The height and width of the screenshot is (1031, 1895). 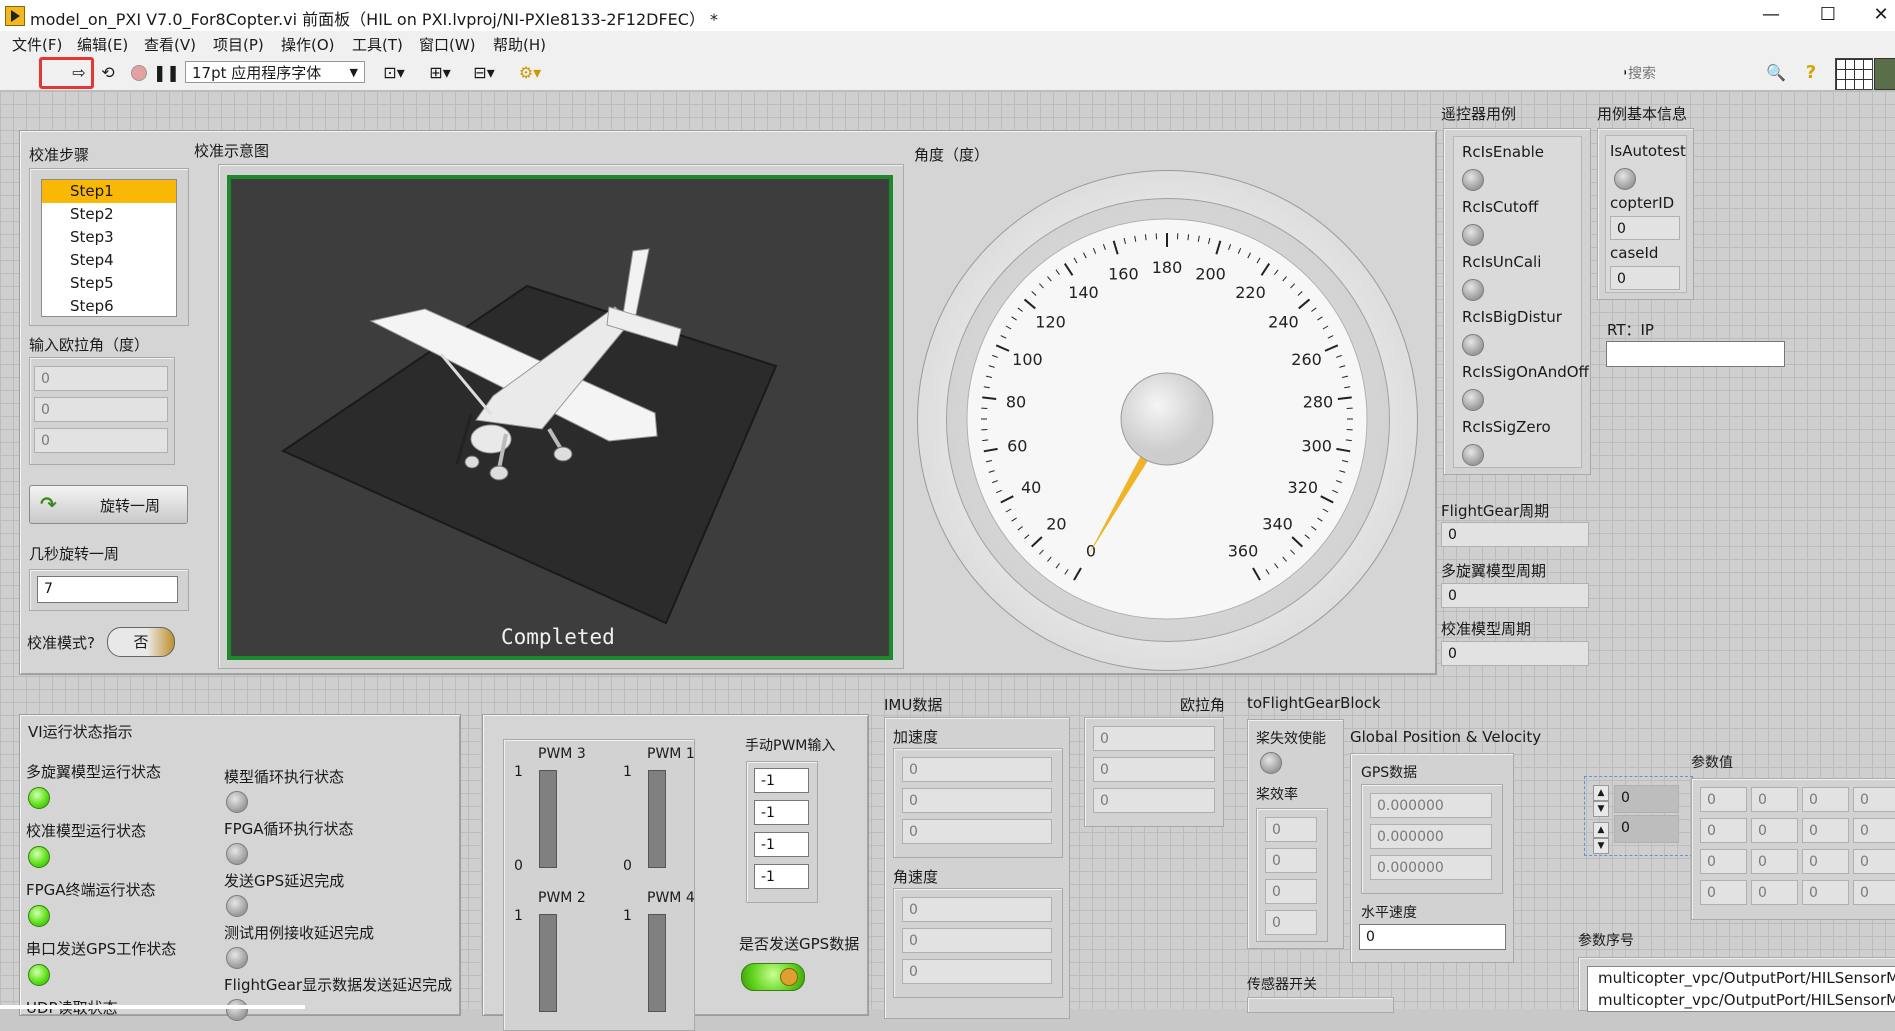 I want to click on menu-tools: 工具(T), so click(x=377, y=44).